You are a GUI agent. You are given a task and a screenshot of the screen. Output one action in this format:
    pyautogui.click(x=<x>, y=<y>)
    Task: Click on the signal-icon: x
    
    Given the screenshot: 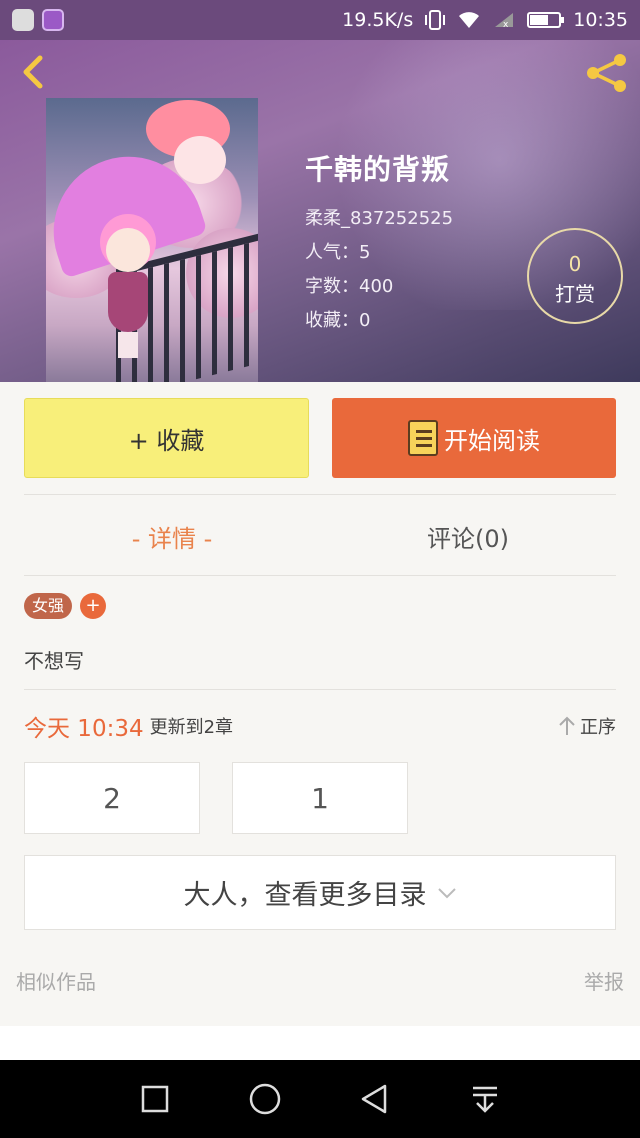 What is the action you would take?
    pyautogui.click(x=504, y=21)
    